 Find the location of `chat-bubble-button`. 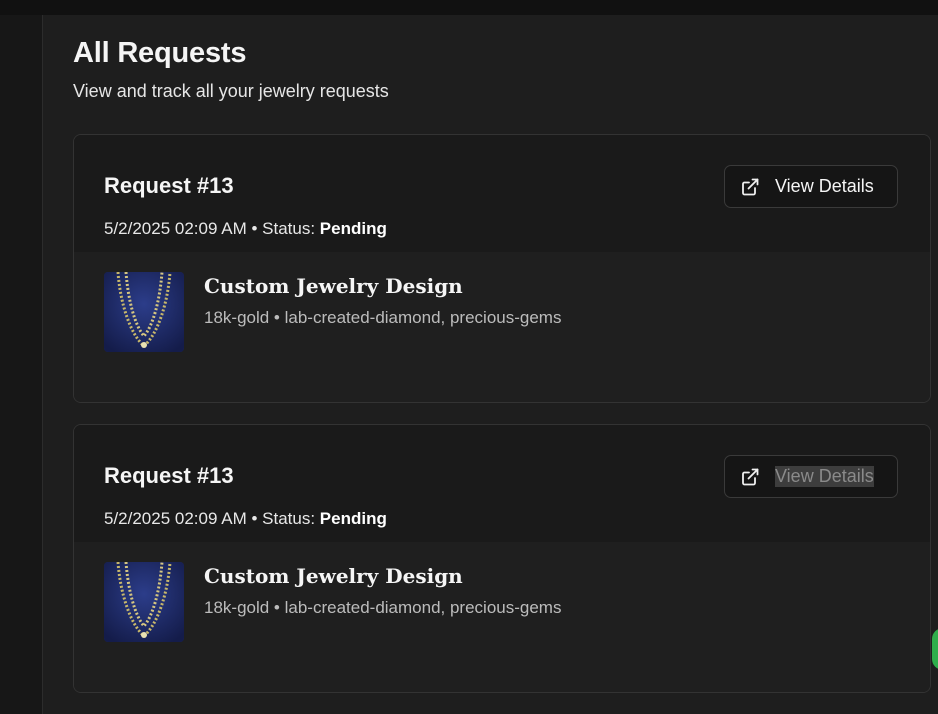

chat-bubble-button is located at coordinates (935, 649).